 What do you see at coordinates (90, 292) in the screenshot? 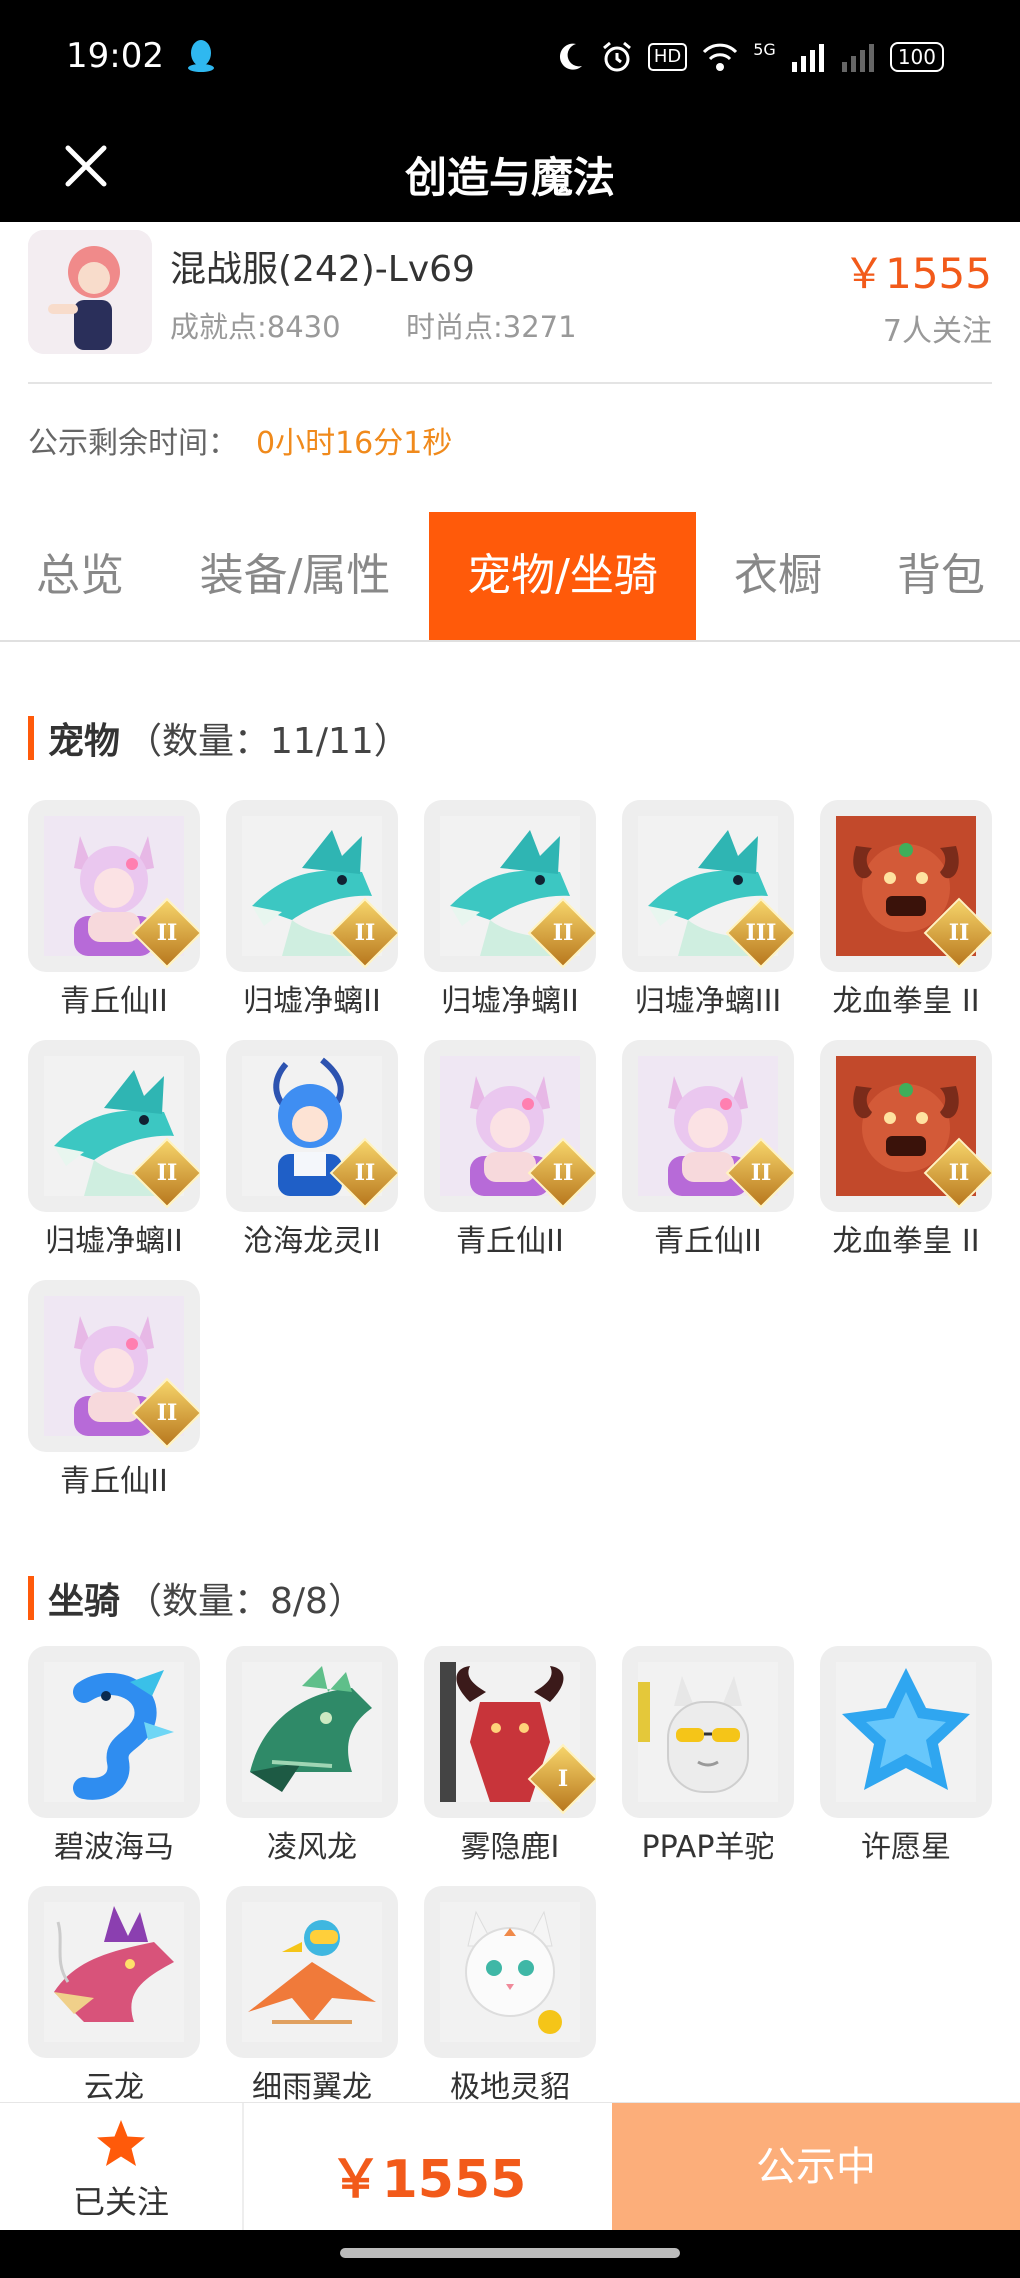
I see `character-avatar` at bounding box center [90, 292].